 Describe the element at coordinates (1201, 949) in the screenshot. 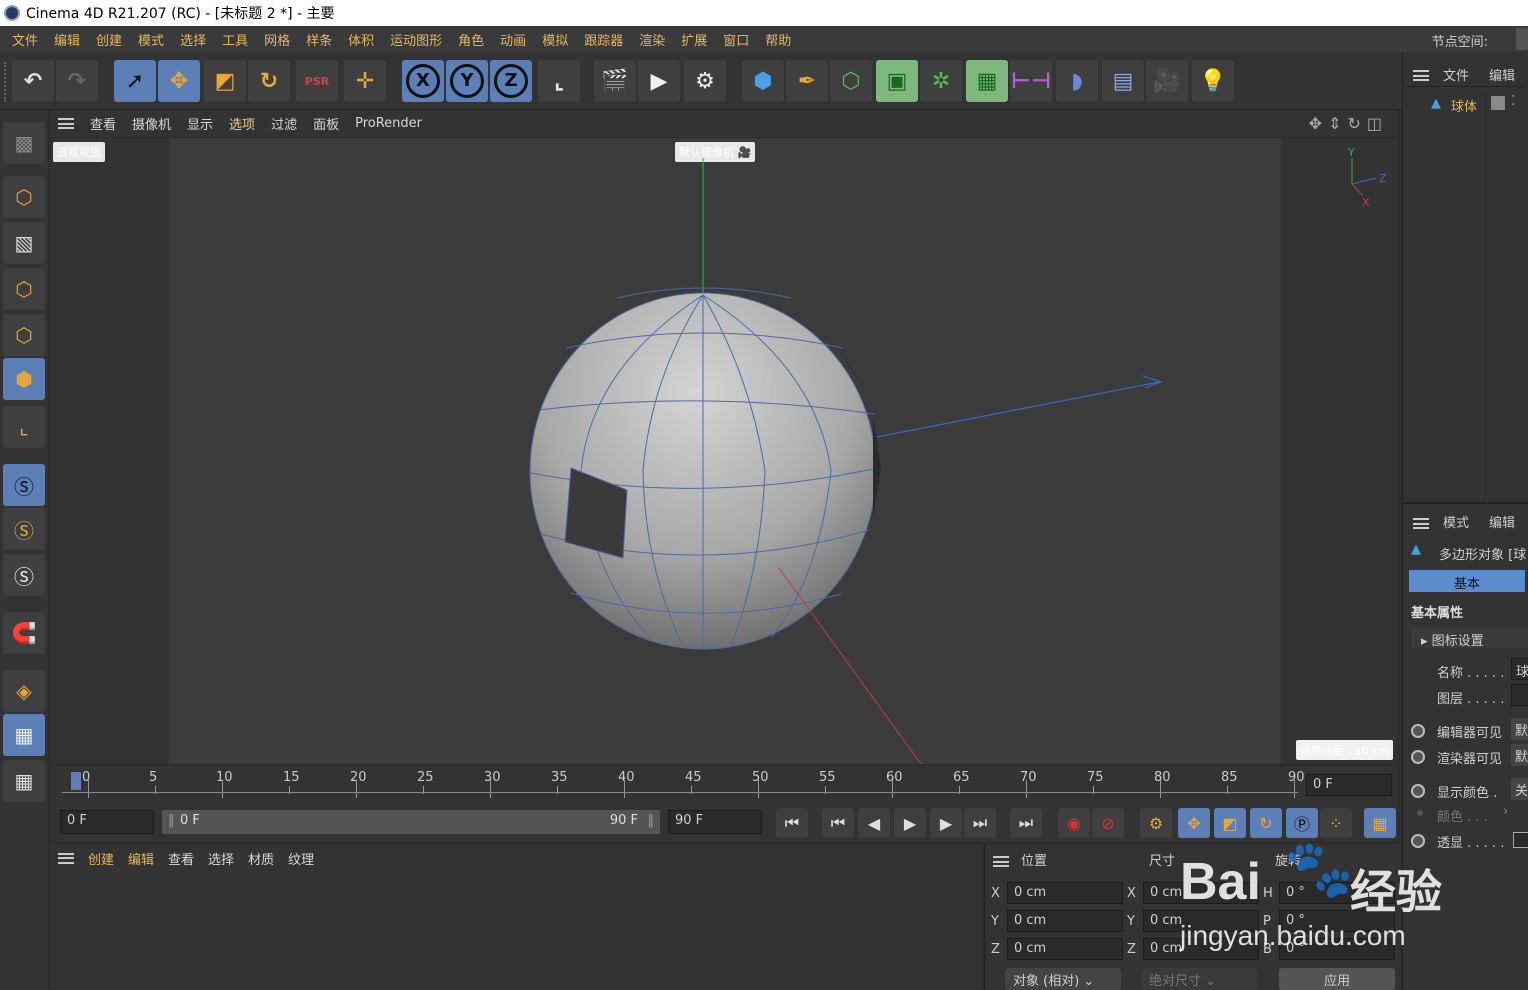

I see `size-z-field: 0 cm` at that location.